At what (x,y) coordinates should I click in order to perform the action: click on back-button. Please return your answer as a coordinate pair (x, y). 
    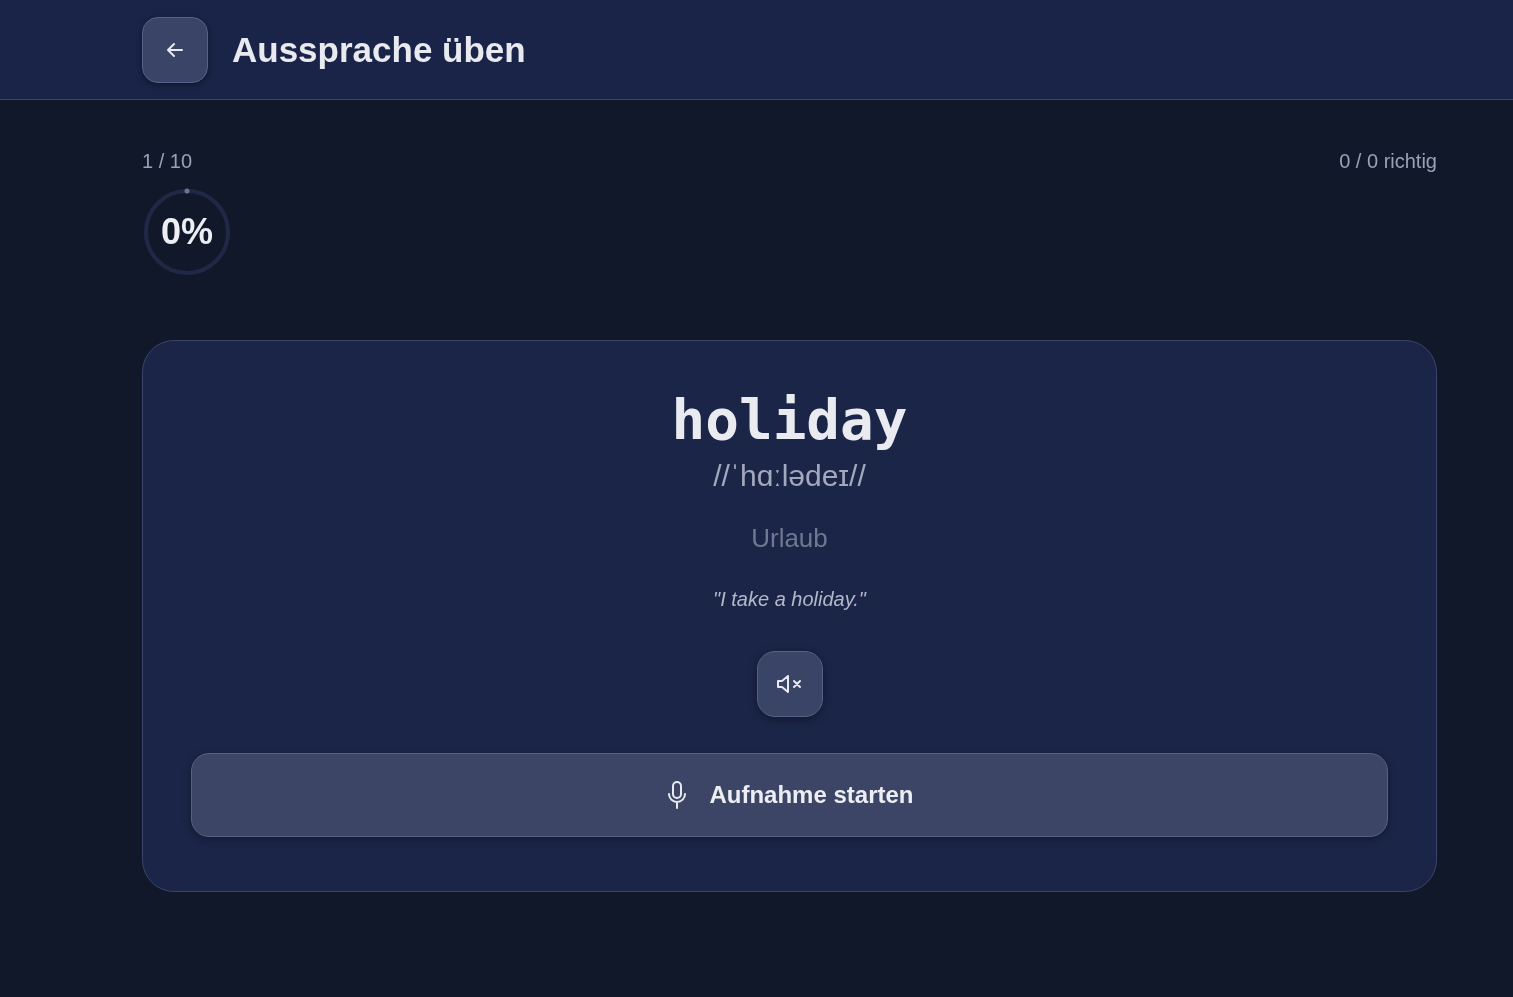
    Looking at the image, I should click on (175, 49).